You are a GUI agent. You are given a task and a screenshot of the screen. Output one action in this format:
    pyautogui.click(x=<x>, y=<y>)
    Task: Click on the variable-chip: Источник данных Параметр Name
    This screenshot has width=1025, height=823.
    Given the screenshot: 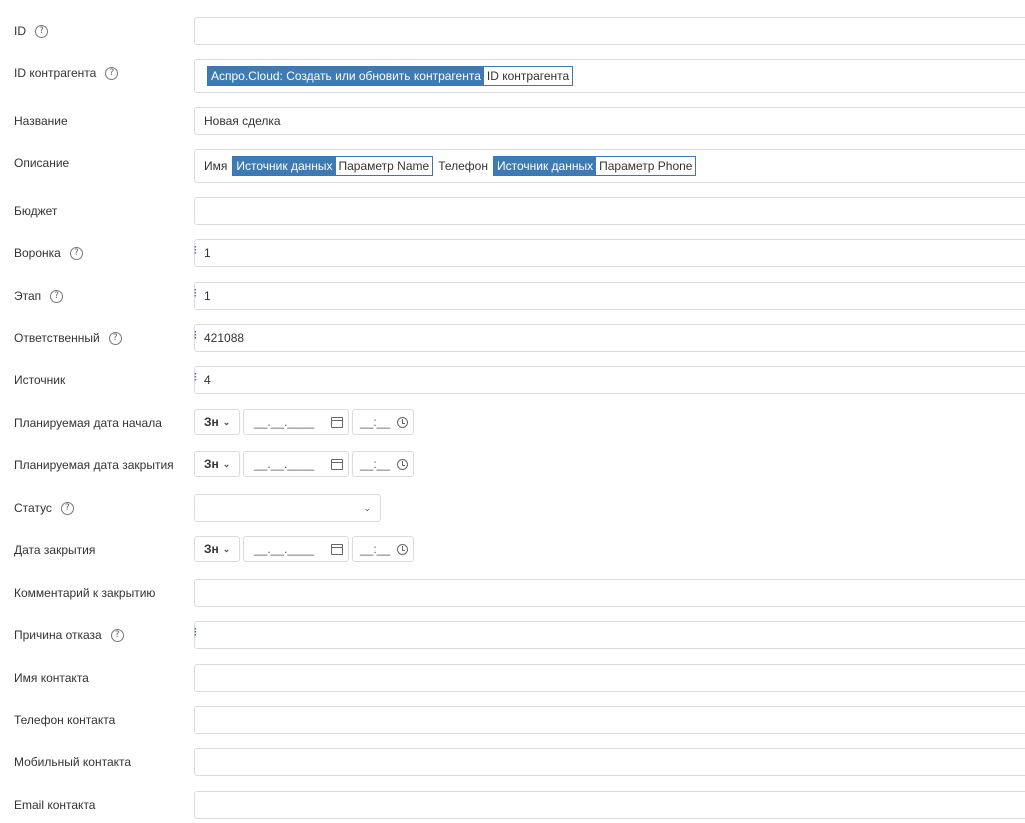 What is the action you would take?
    pyautogui.click(x=333, y=166)
    